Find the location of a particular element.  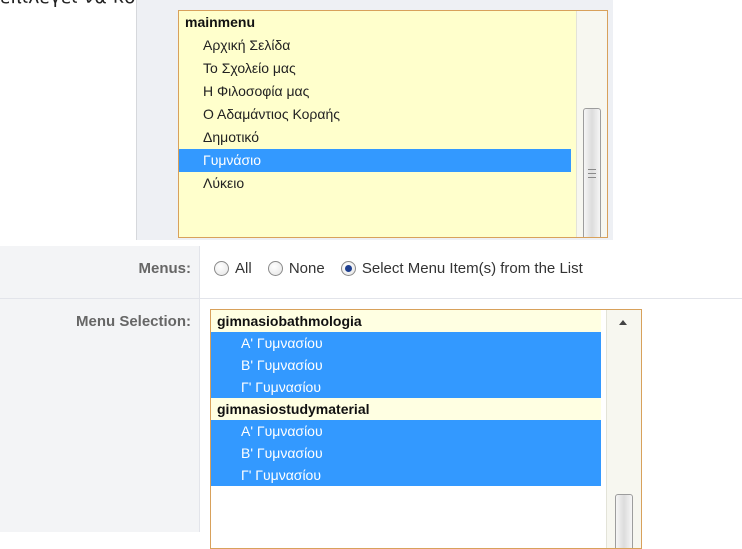

list-item: Δημοτικό is located at coordinates (375, 137).